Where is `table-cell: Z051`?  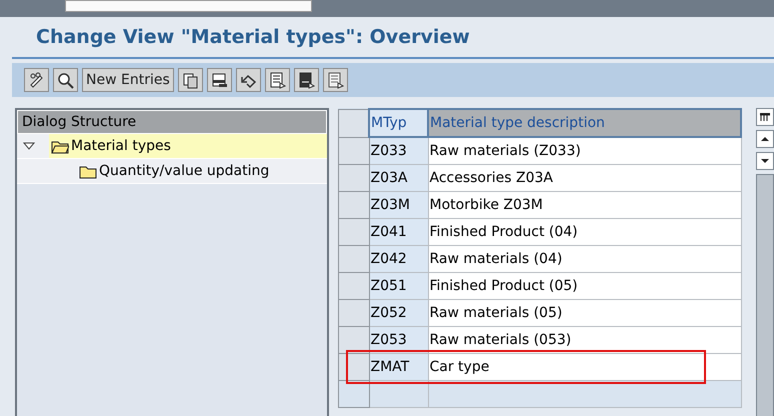 table-cell: Z051 is located at coordinates (398, 286).